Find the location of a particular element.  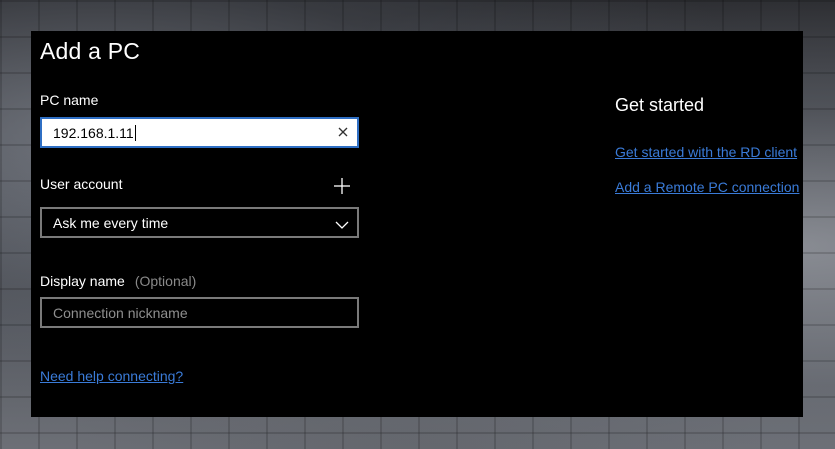

user-account-selected: Ask me every time is located at coordinates (111, 222).